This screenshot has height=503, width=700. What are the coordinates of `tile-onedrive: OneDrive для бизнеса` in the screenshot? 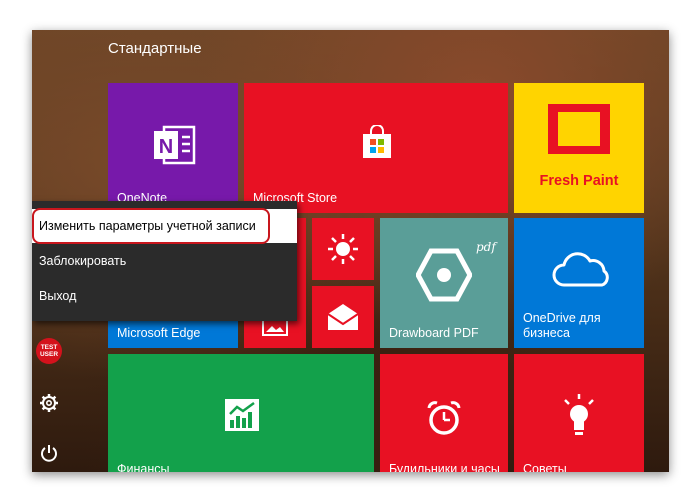 It's located at (579, 283).